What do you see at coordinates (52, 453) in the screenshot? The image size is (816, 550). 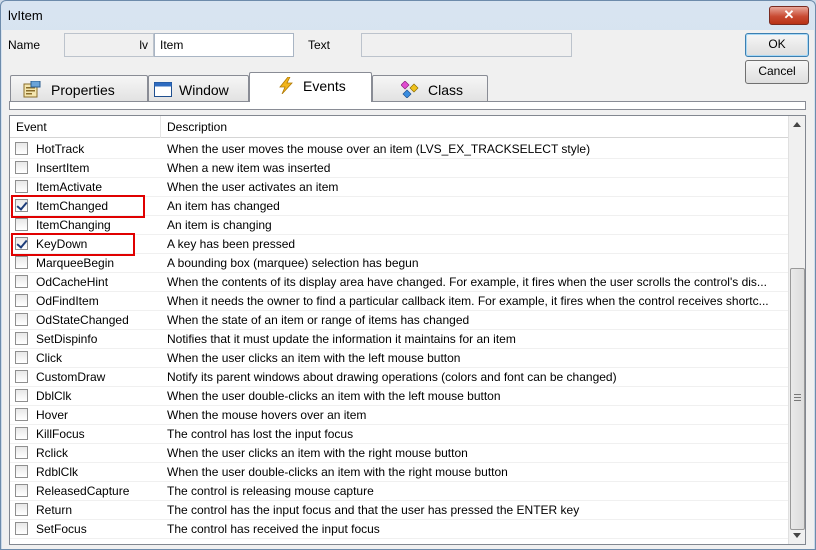 I see `event-name: Rclick` at bounding box center [52, 453].